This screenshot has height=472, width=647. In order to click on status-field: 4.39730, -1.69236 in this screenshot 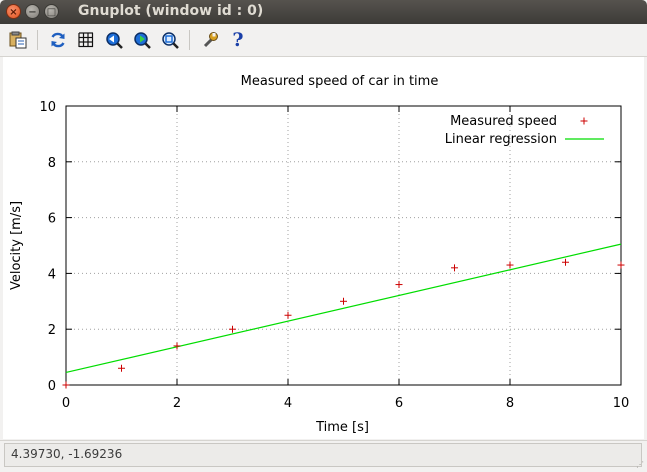, I will do `click(323, 455)`.